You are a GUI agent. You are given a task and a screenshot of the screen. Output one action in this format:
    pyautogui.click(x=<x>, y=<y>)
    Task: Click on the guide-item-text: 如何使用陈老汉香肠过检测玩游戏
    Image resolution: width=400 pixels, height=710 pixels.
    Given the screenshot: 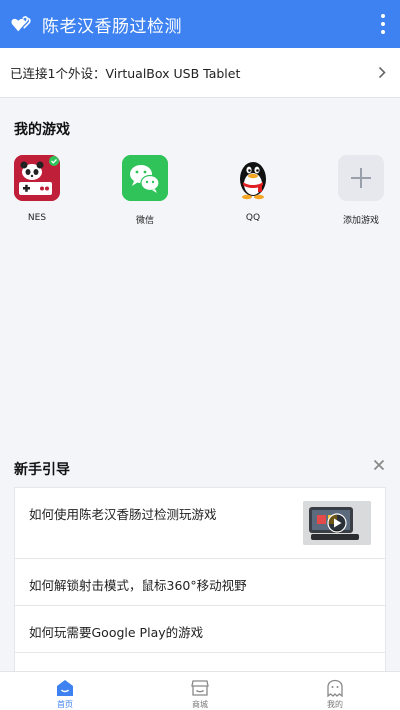 What is the action you would take?
    pyautogui.click(x=123, y=514)
    